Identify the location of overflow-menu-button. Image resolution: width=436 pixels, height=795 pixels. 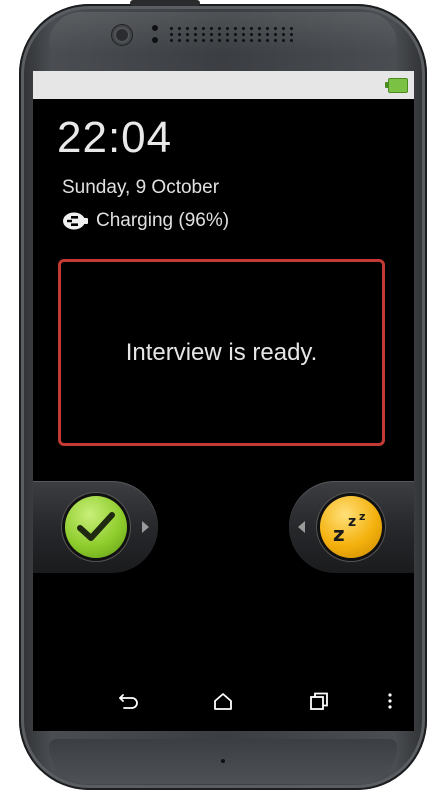
(390, 701).